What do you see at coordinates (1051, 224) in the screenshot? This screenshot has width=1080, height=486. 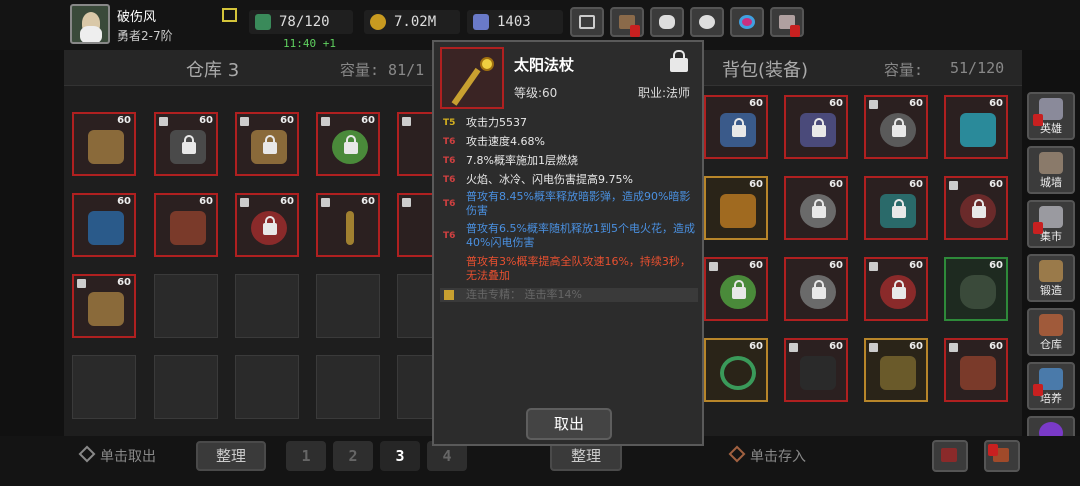 I see `nav-market: 集市` at bounding box center [1051, 224].